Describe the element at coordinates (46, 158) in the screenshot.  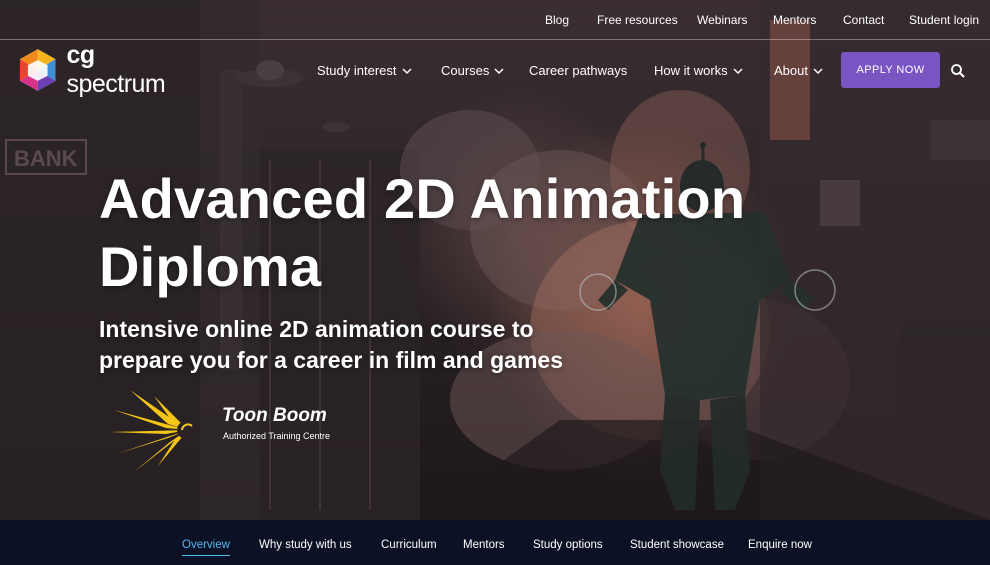
I see `bank-sign: BANK` at that location.